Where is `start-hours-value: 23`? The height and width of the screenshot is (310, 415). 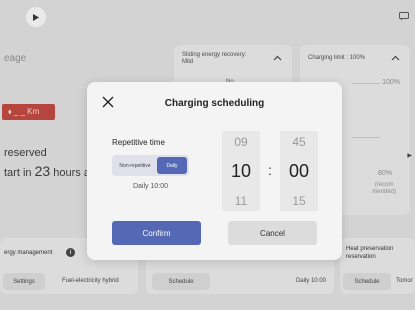 start-hours-value: 23 is located at coordinates (42, 171).